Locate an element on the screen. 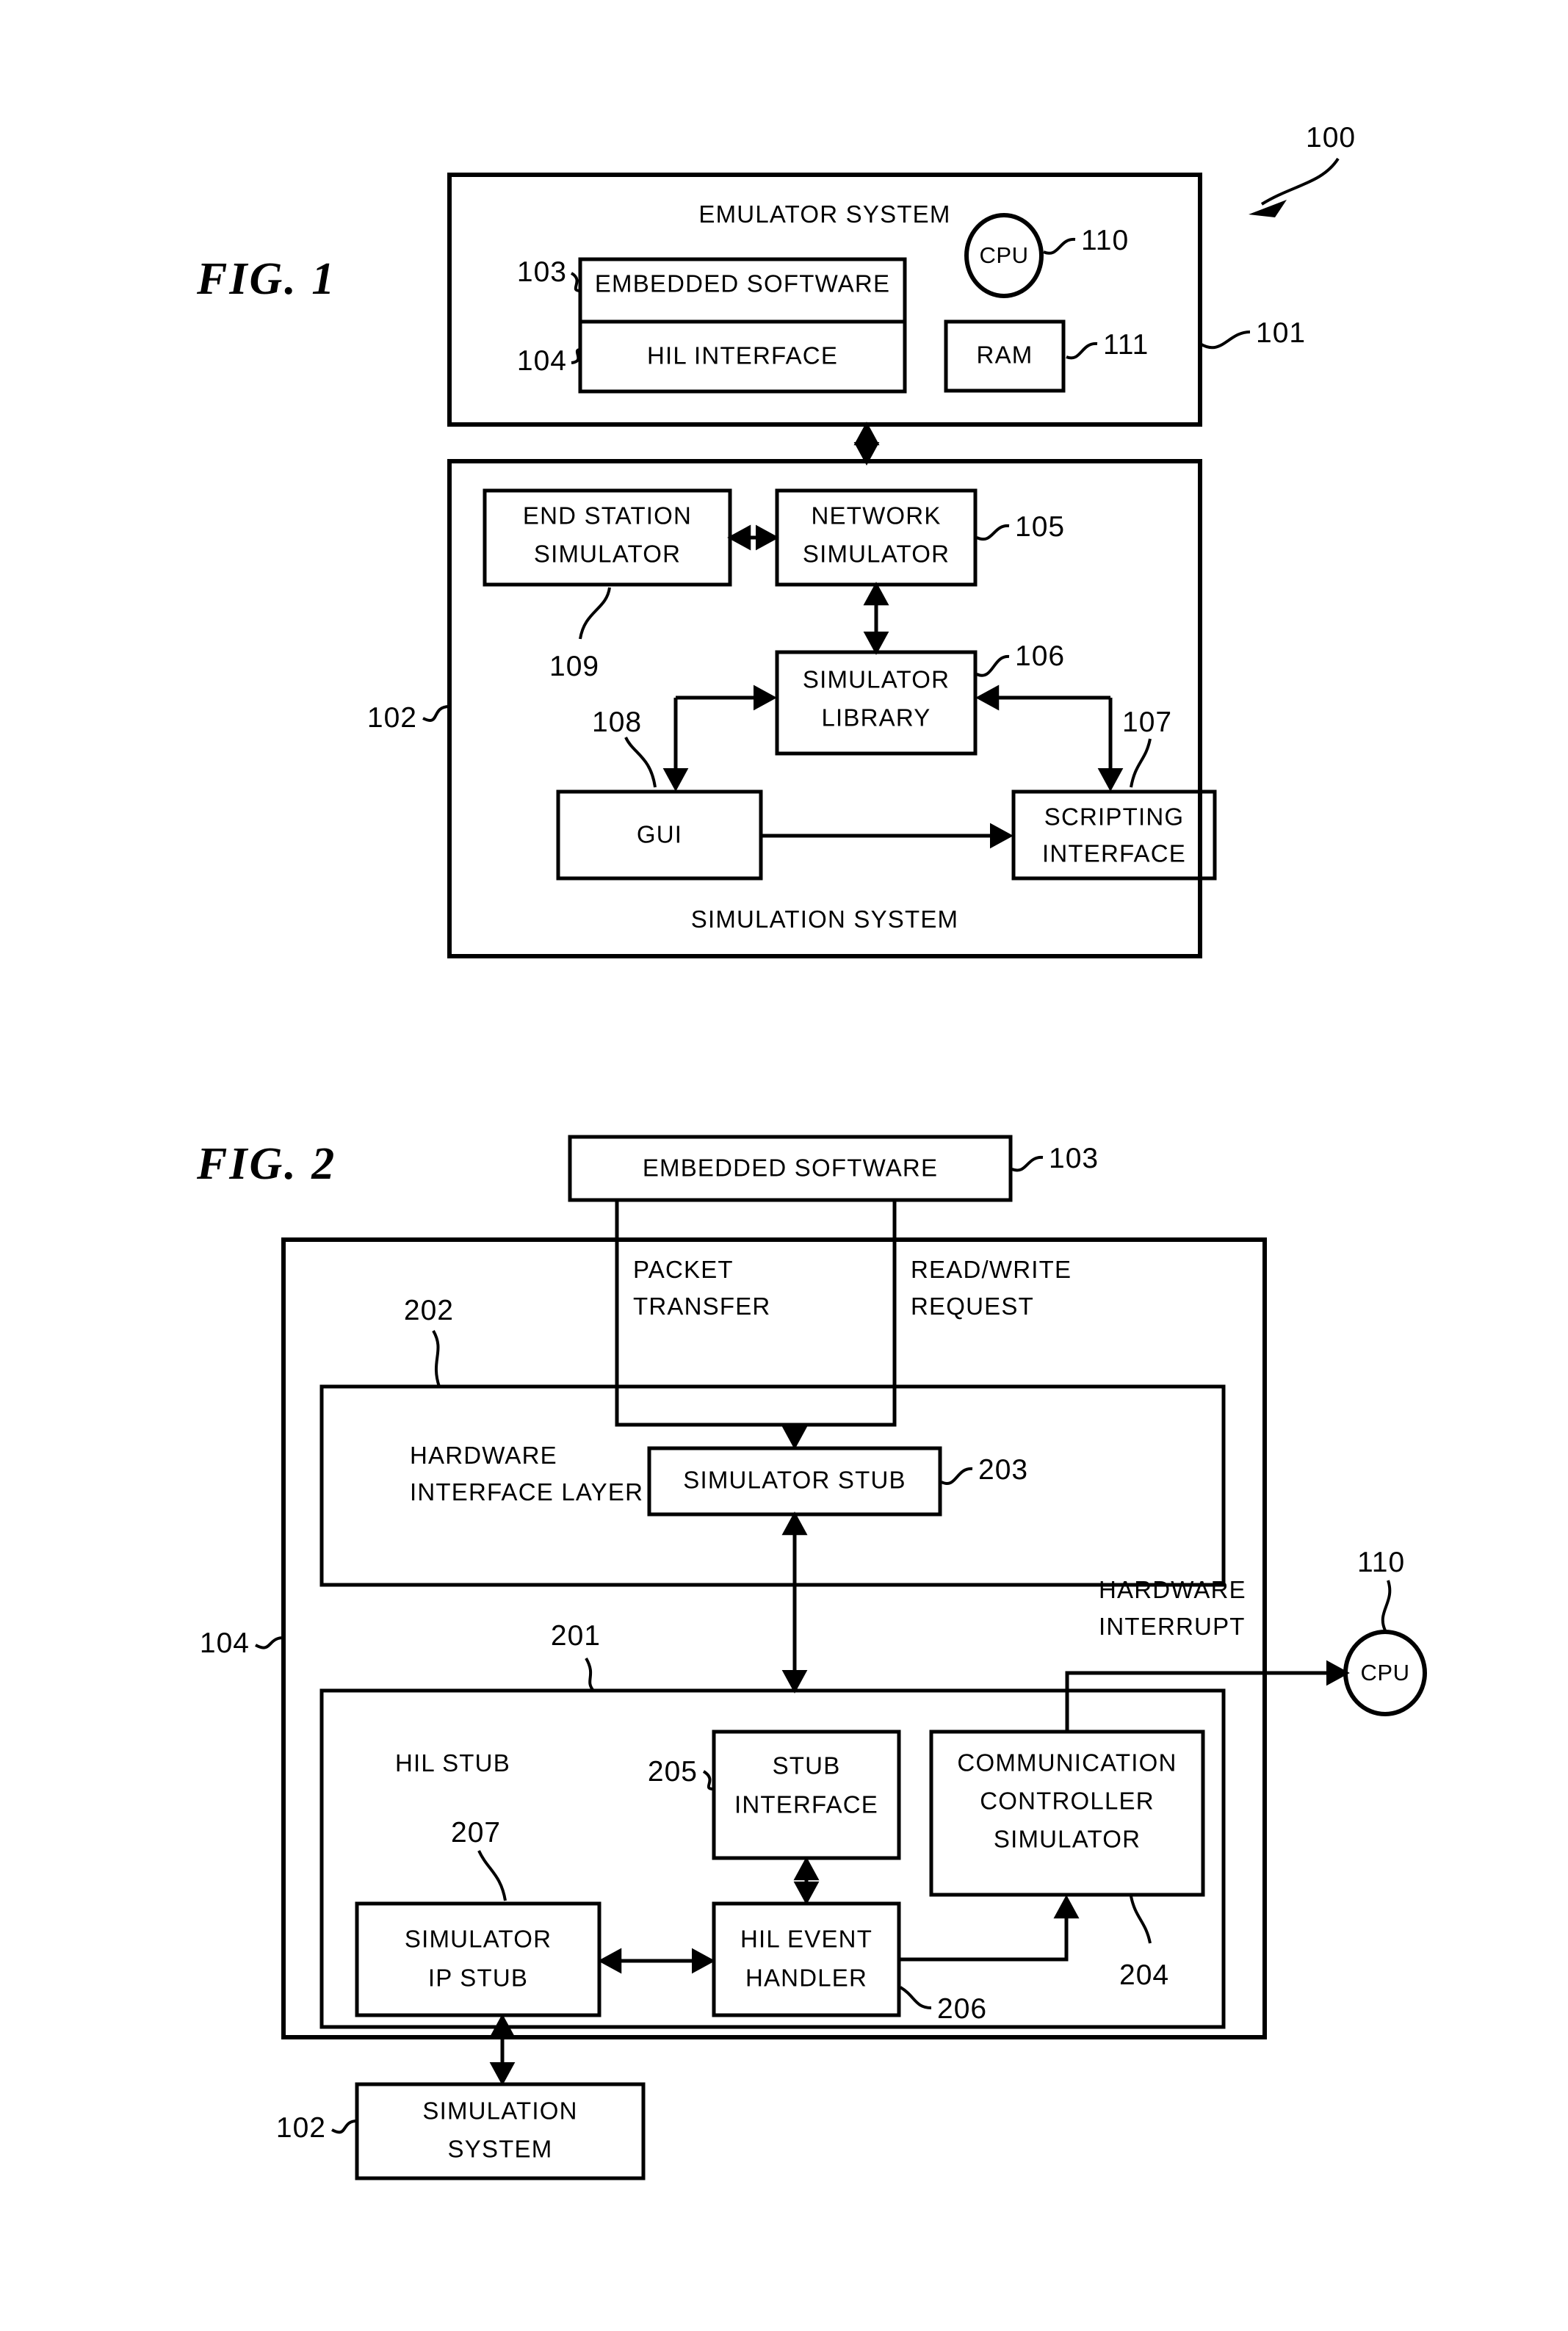 The height and width of the screenshot is (2331, 1568). fig1-scripting-interface-line2: INTERFACE is located at coordinates (1114, 854).